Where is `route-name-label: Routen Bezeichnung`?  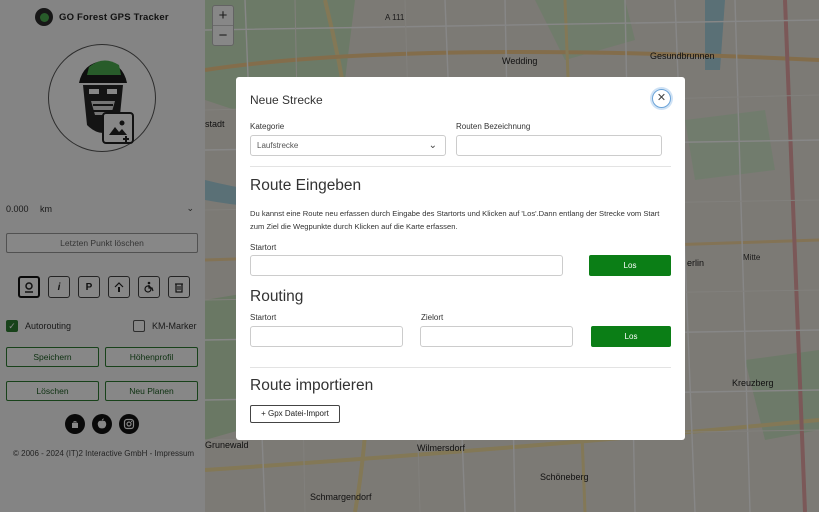
route-name-label: Routen Bezeichnung is located at coordinates (493, 126).